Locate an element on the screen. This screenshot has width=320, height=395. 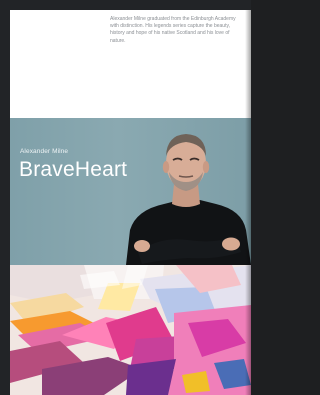
author-portrait is located at coordinates (188, 199).